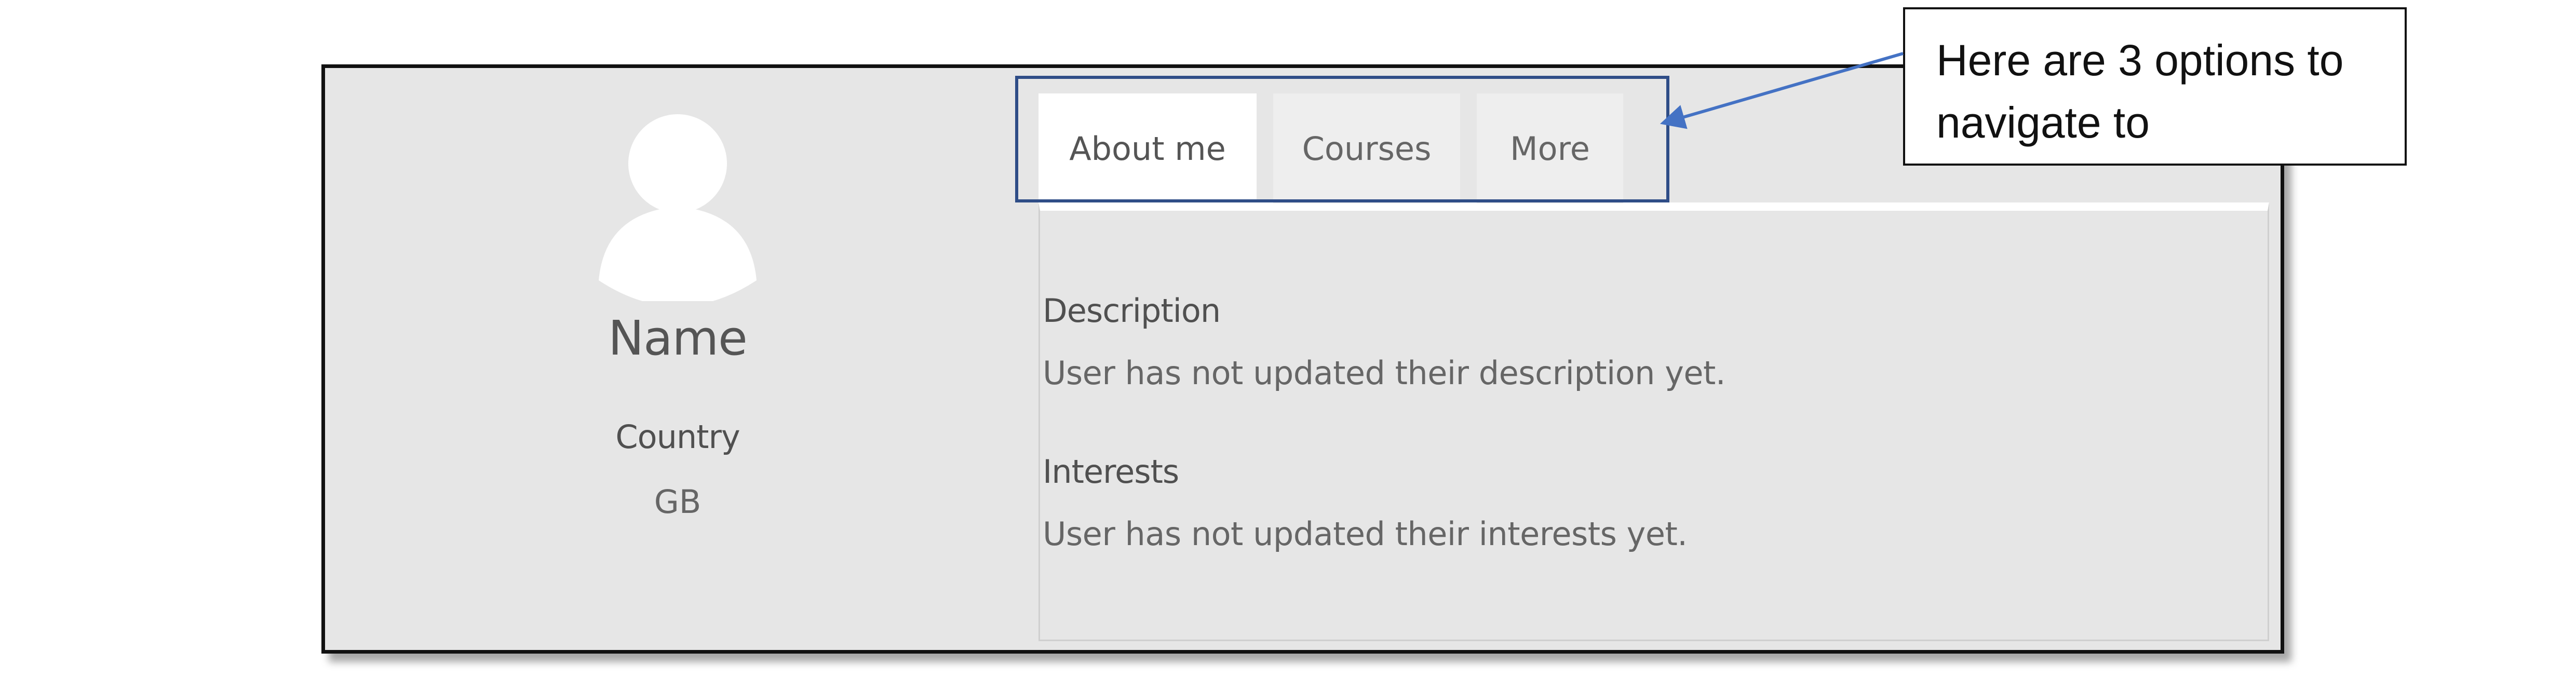 Image resolution: width=2576 pixels, height=678 pixels. I want to click on country-label: Country, so click(677, 437).